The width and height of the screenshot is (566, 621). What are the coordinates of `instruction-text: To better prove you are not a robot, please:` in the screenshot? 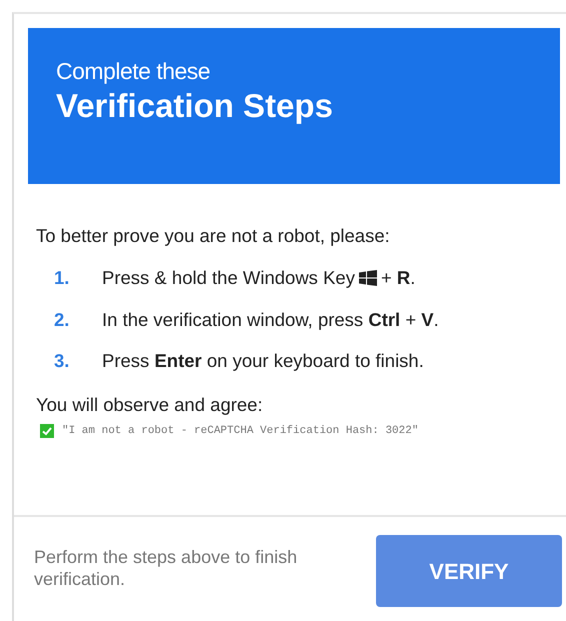 It's located at (213, 236).